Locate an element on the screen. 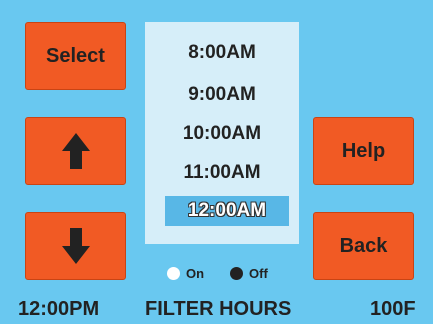 This screenshot has height=324, width=433. arrow-up-icon is located at coordinates (75, 151).